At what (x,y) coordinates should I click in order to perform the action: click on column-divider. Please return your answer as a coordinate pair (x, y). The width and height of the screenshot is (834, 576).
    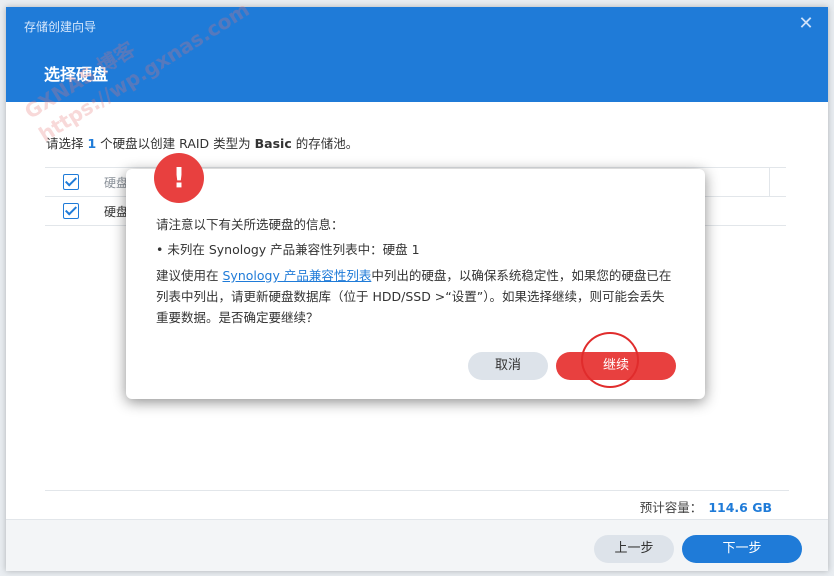
    Looking at the image, I should click on (769, 182).